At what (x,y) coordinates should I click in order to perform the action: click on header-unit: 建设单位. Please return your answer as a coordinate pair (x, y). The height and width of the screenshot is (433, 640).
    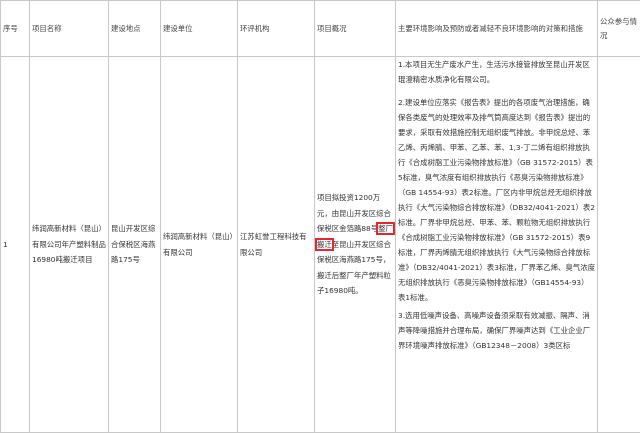
    Looking at the image, I should click on (199, 29).